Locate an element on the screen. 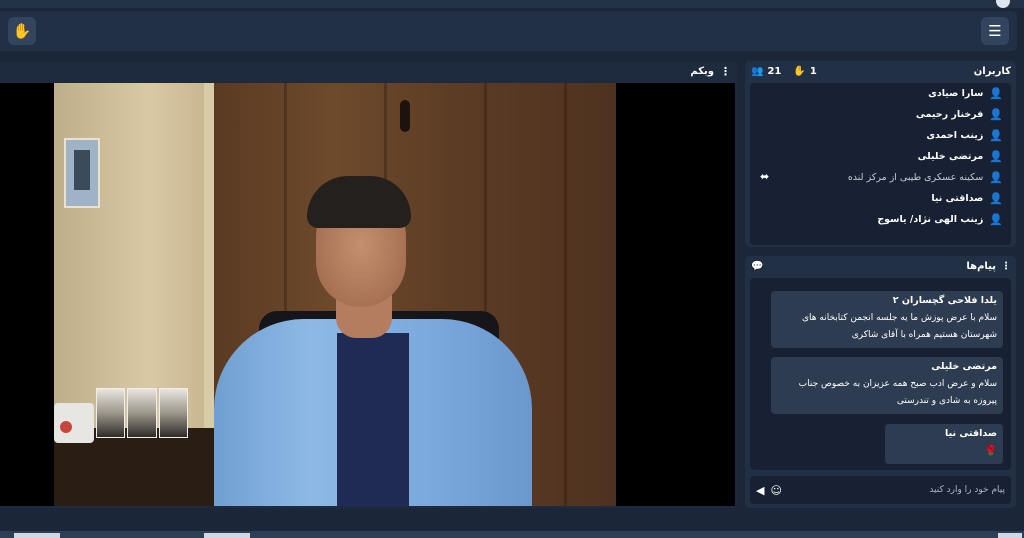  users-title-wrap: کاربران is located at coordinates (992, 71).